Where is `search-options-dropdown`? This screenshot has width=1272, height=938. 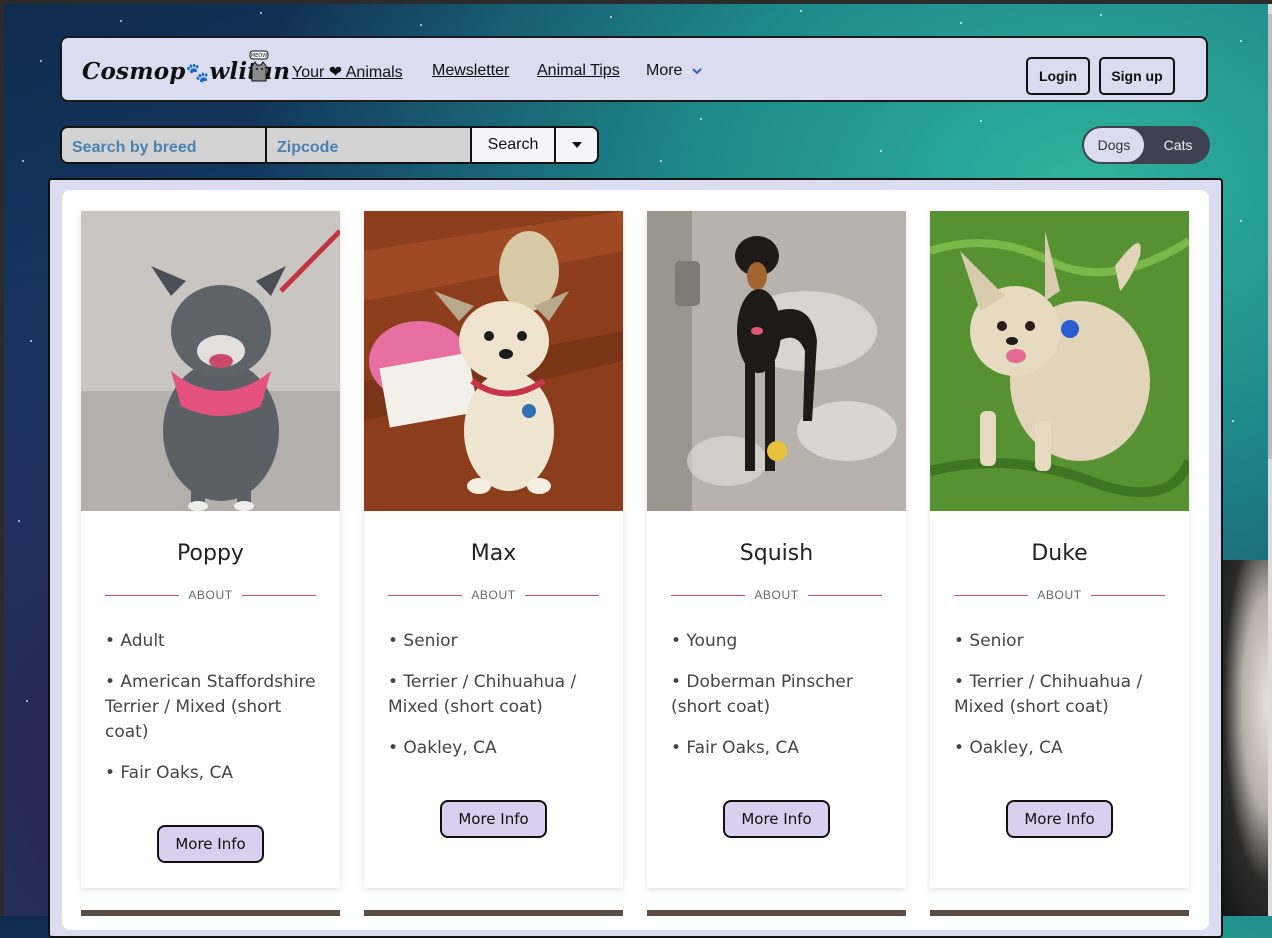 search-options-dropdown is located at coordinates (576, 145).